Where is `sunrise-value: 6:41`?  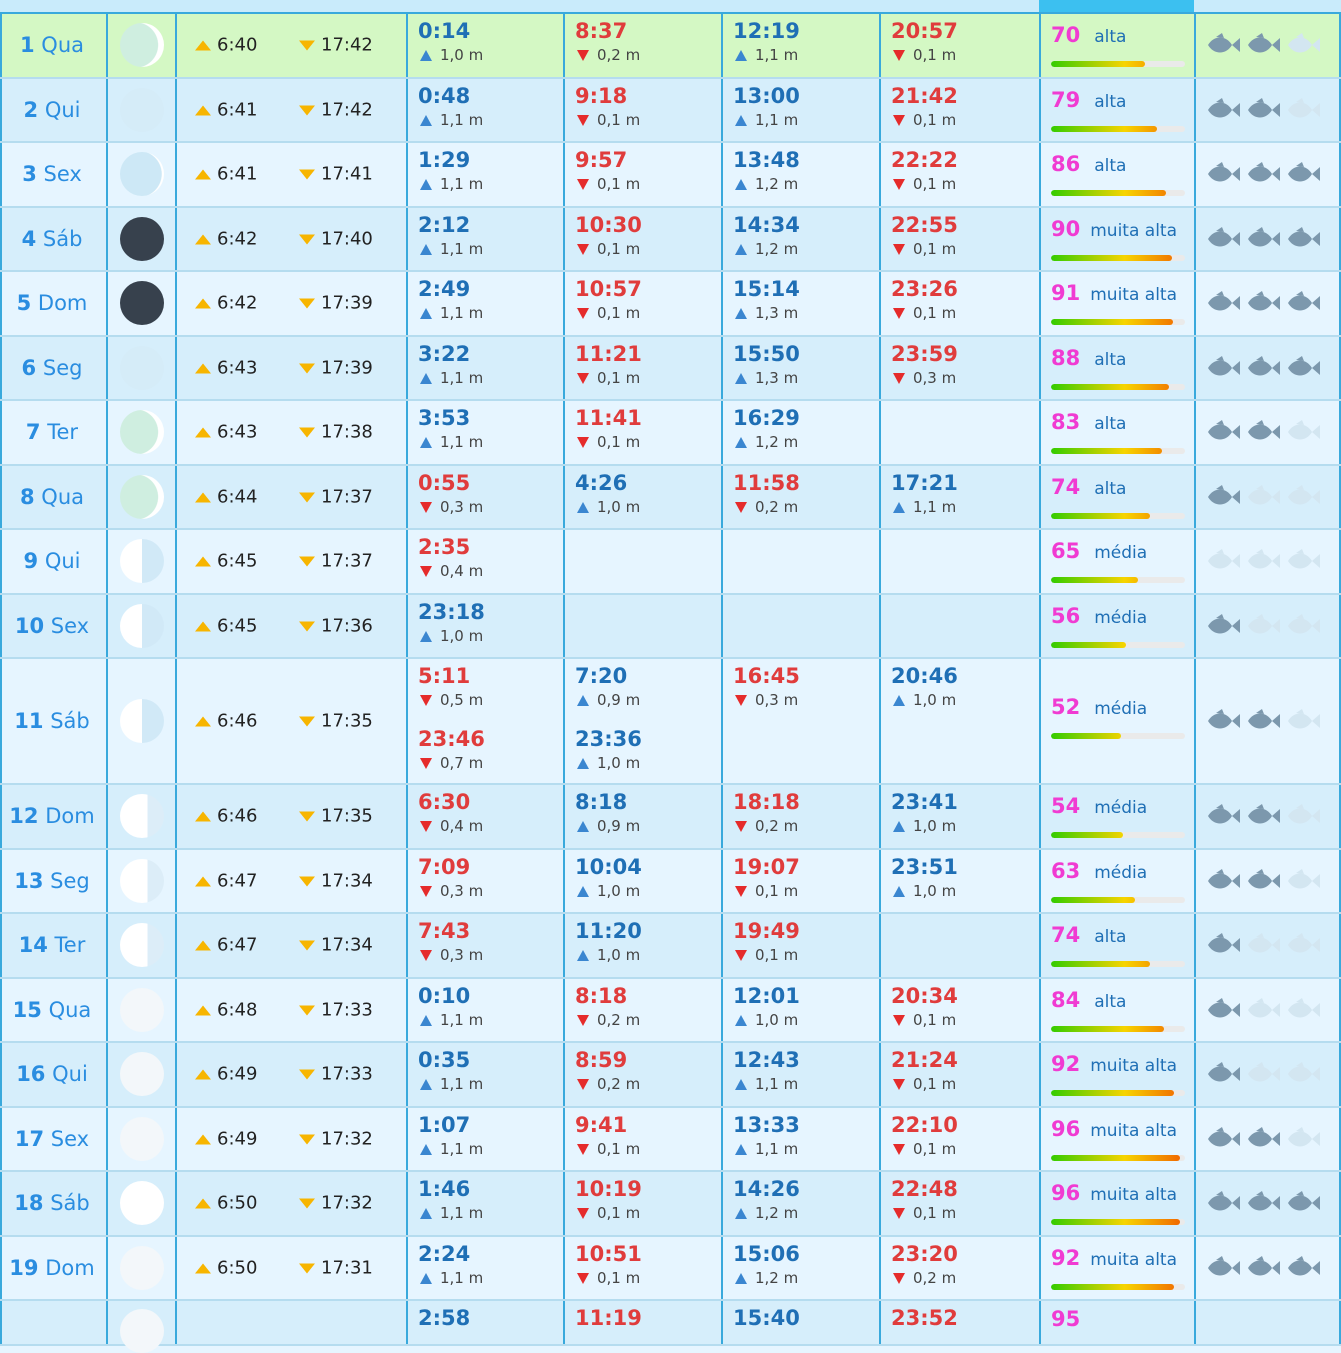 sunrise-value: 6:41 is located at coordinates (237, 174).